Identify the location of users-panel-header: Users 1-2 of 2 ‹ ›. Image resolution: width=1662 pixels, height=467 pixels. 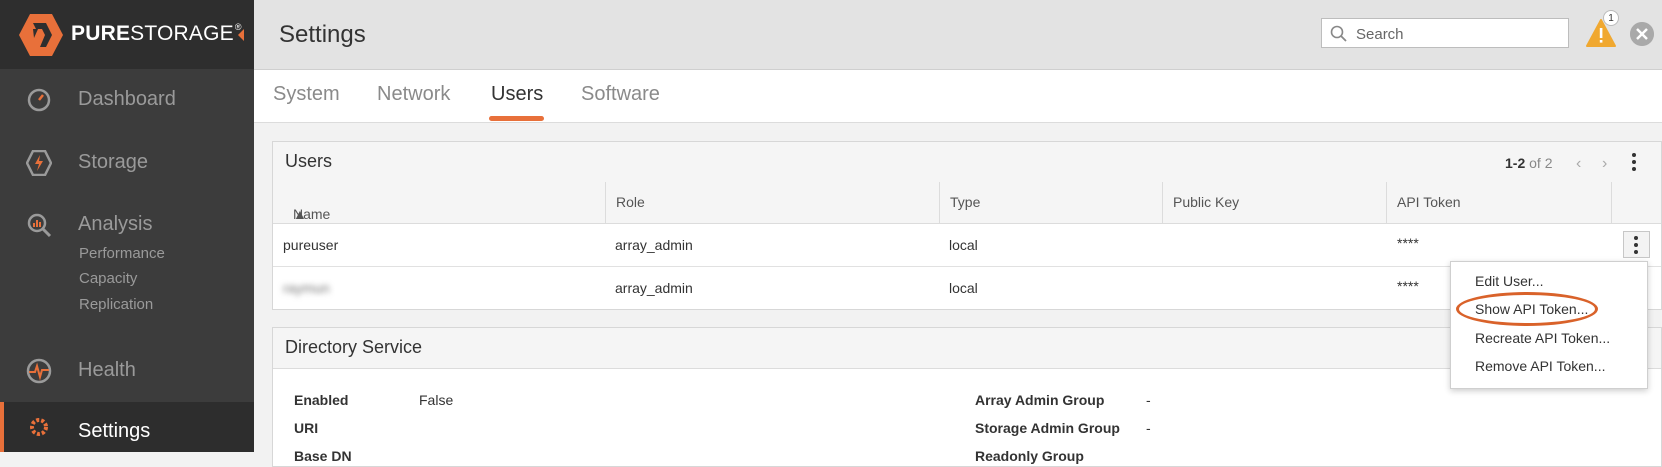
(967, 162).